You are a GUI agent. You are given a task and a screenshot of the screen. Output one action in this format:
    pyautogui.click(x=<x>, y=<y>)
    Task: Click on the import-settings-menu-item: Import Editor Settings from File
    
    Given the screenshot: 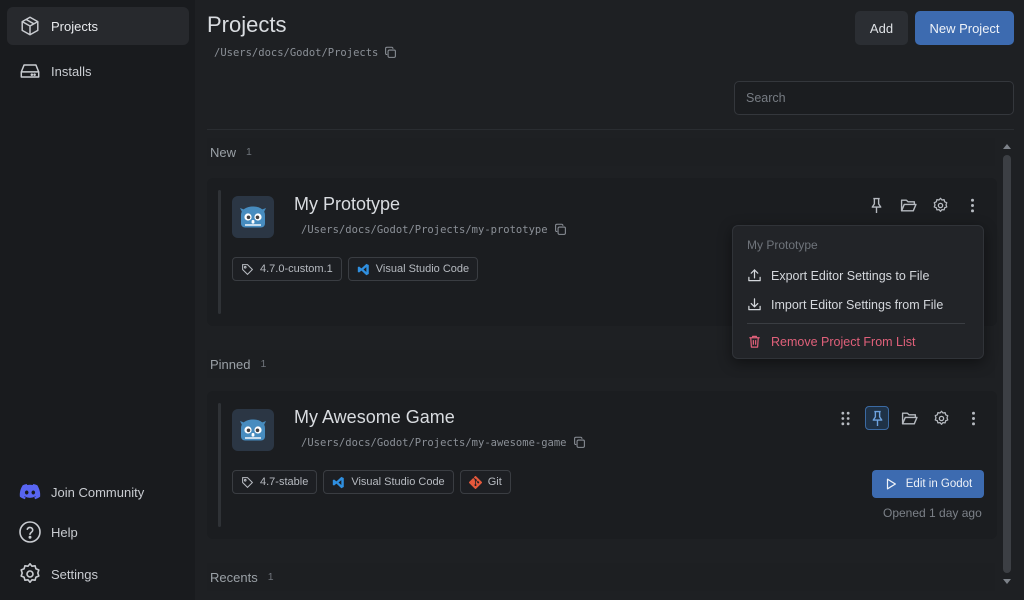 What is the action you would take?
    pyautogui.click(x=845, y=304)
    